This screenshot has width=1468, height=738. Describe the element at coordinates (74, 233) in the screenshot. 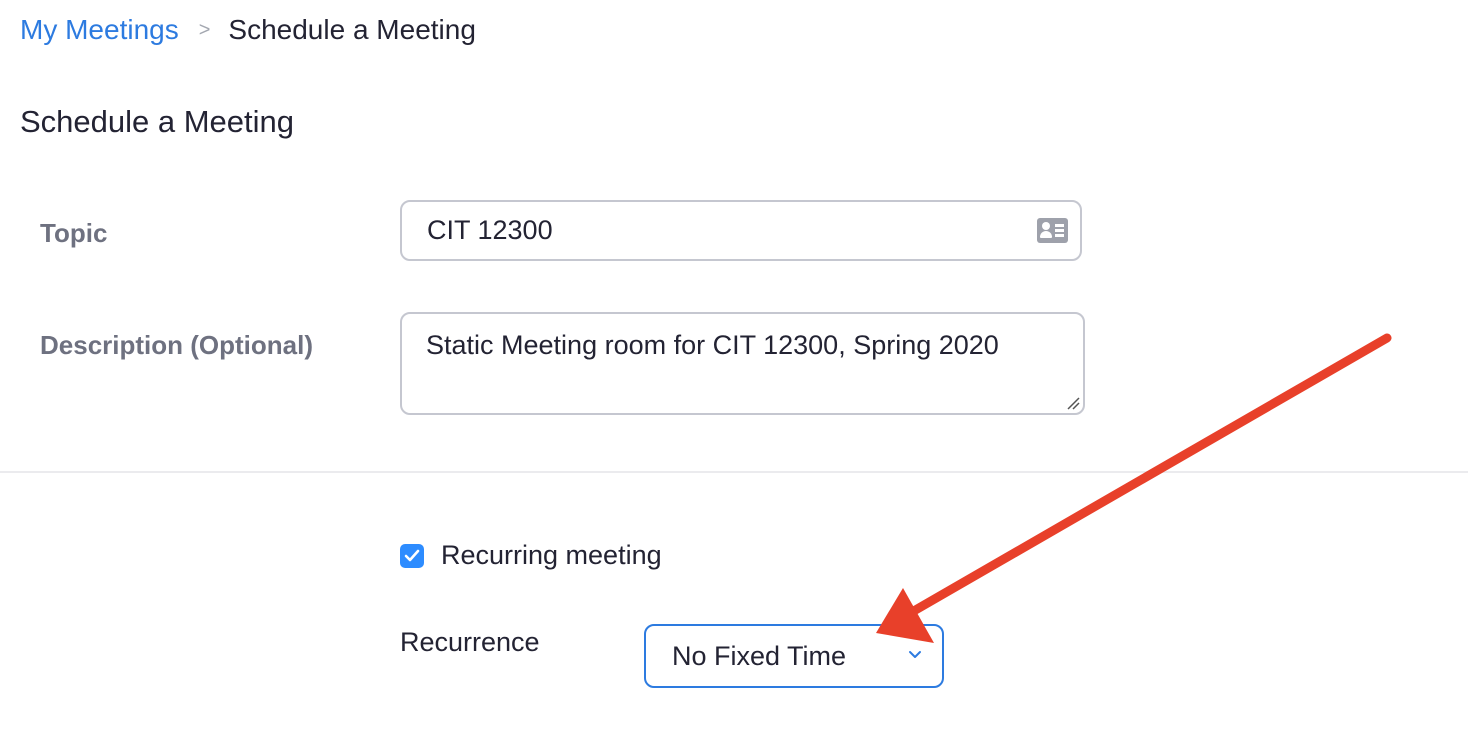

I see `topic-label: Topic` at that location.